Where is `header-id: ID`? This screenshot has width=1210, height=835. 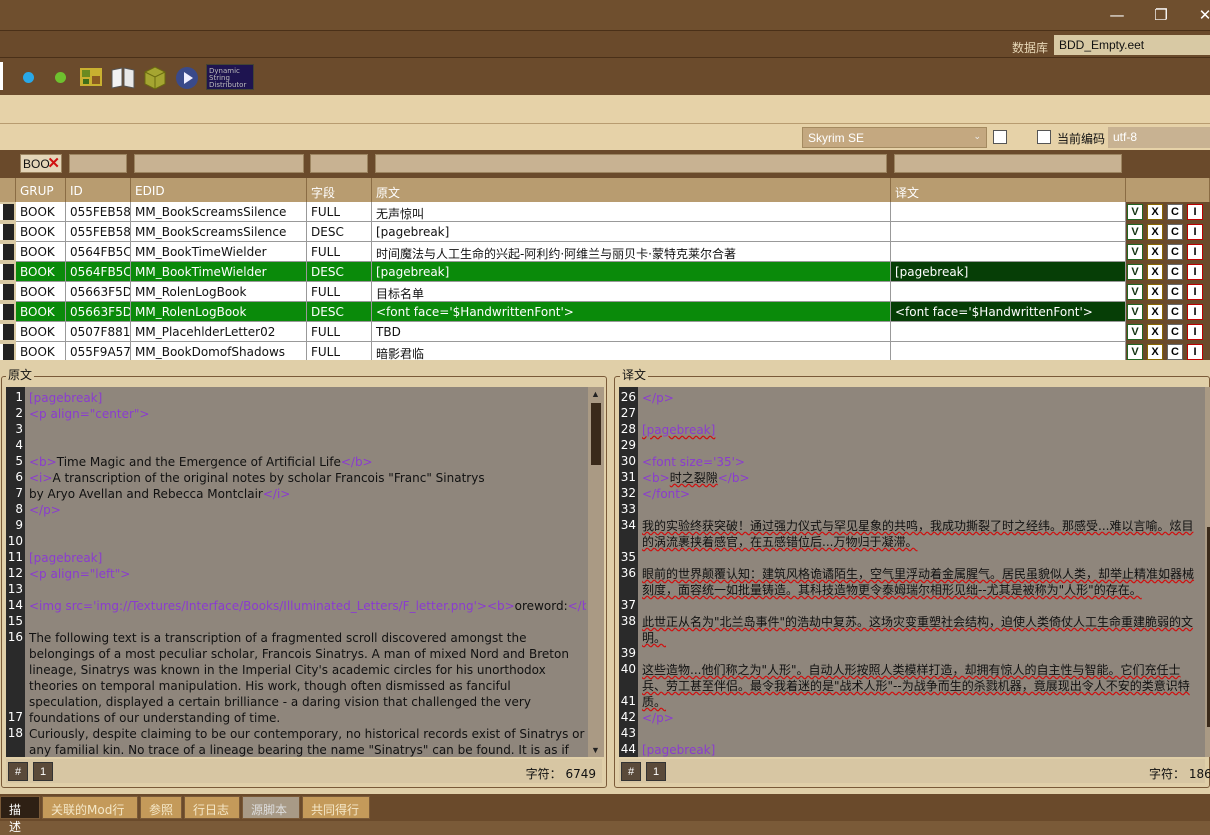
header-id: ID is located at coordinates (98, 190).